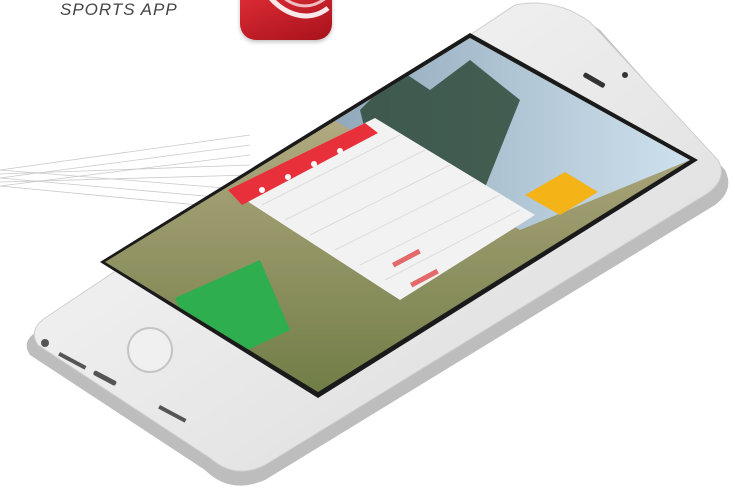  I want to click on person-icon, so click(340, 151).